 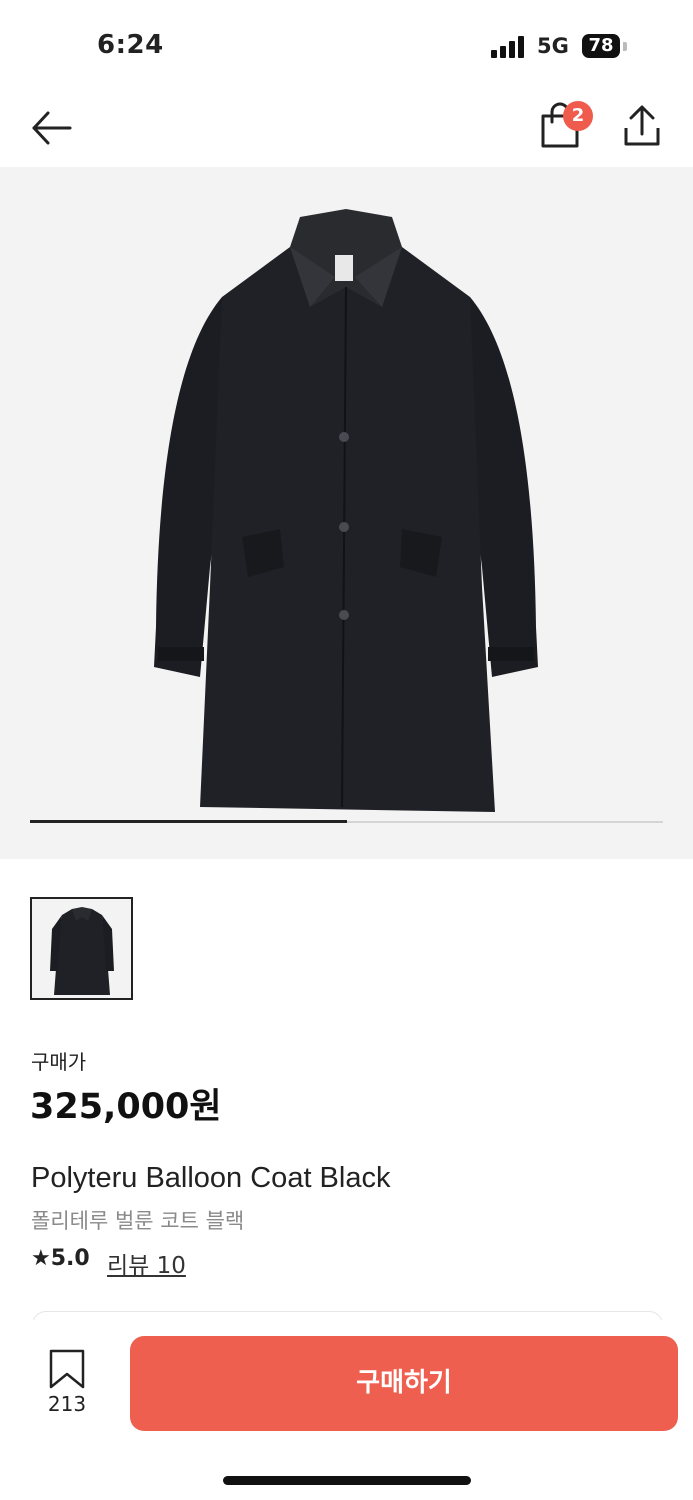 I want to click on battery-icon: 78, so click(x=601, y=46).